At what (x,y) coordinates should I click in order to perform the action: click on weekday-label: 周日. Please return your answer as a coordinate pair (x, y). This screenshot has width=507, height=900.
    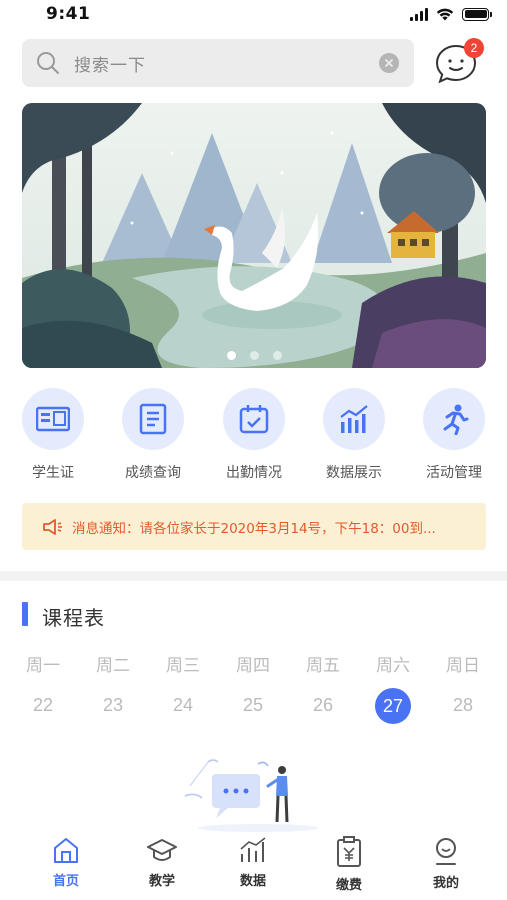
    Looking at the image, I should click on (463, 666).